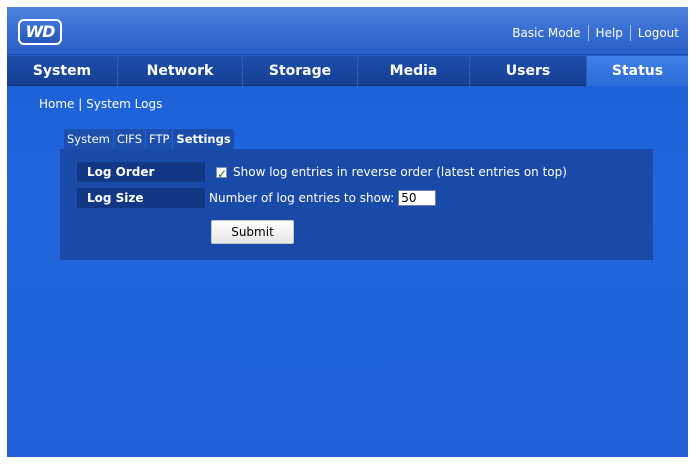  I want to click on subtab-system: System, so click(88, 139).